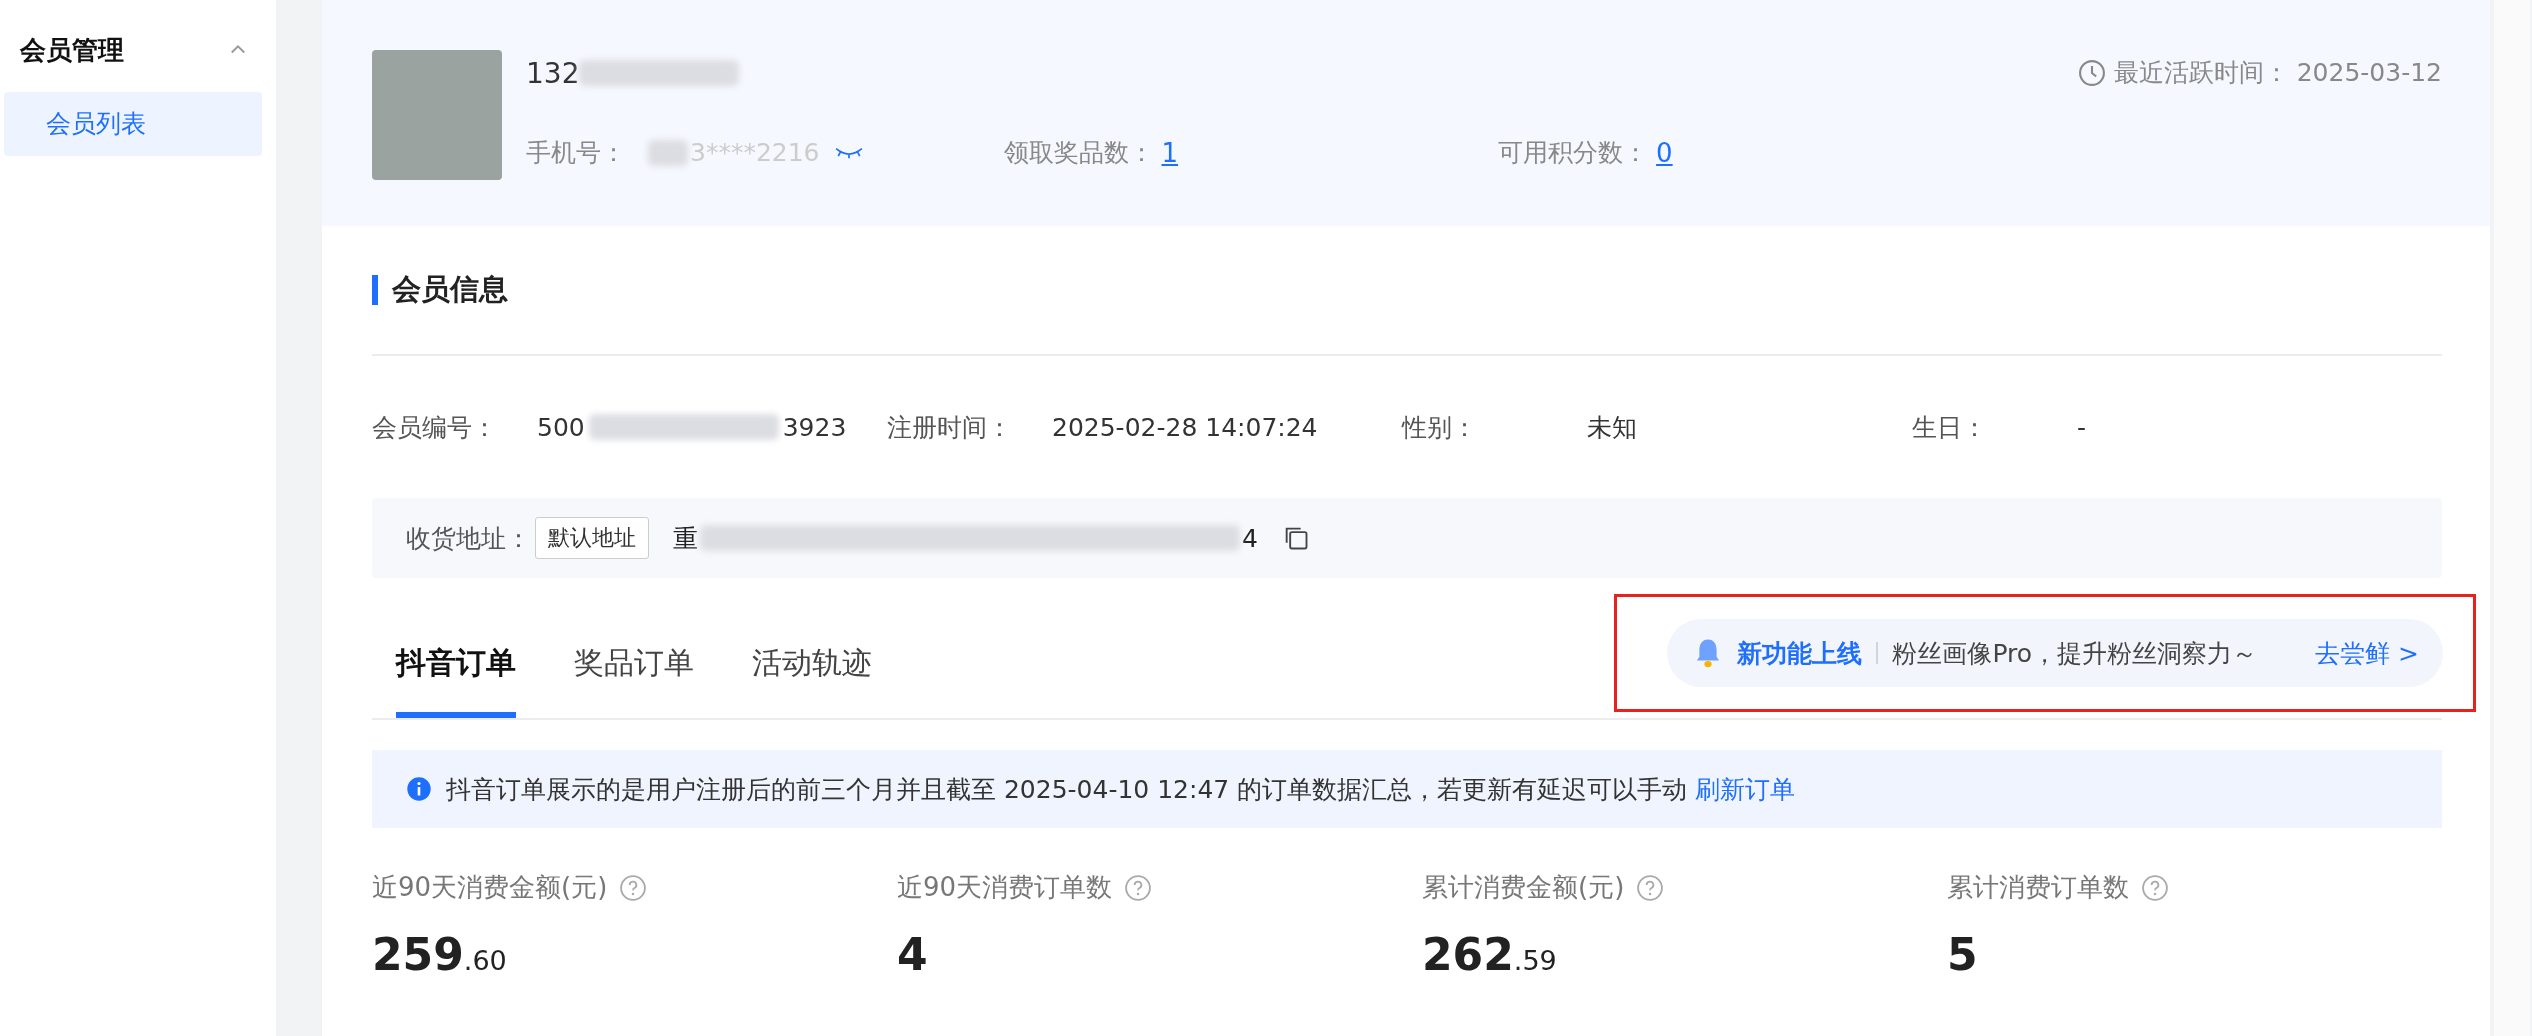 The width and height of the screenshot is (2532, 1036). What do you see at coordinates (553, 73) in the screenshot?
I see `member-name: 132` at bounding box center [553, 73].